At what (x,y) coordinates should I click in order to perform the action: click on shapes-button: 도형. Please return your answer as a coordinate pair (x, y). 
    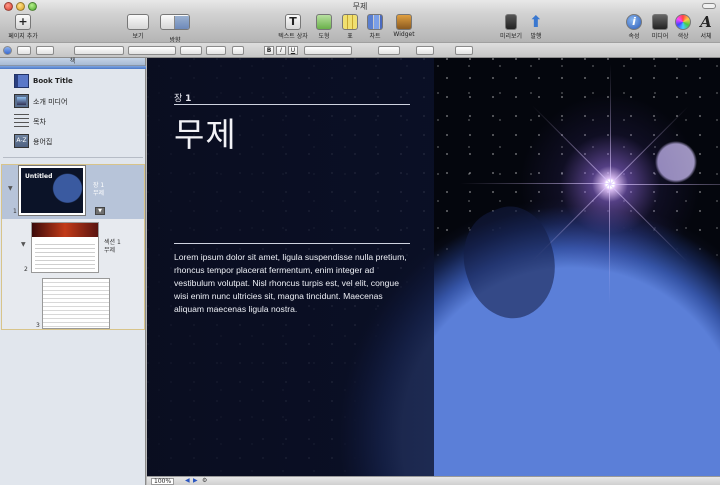
    Looking at the image, I should click on (324, 26).